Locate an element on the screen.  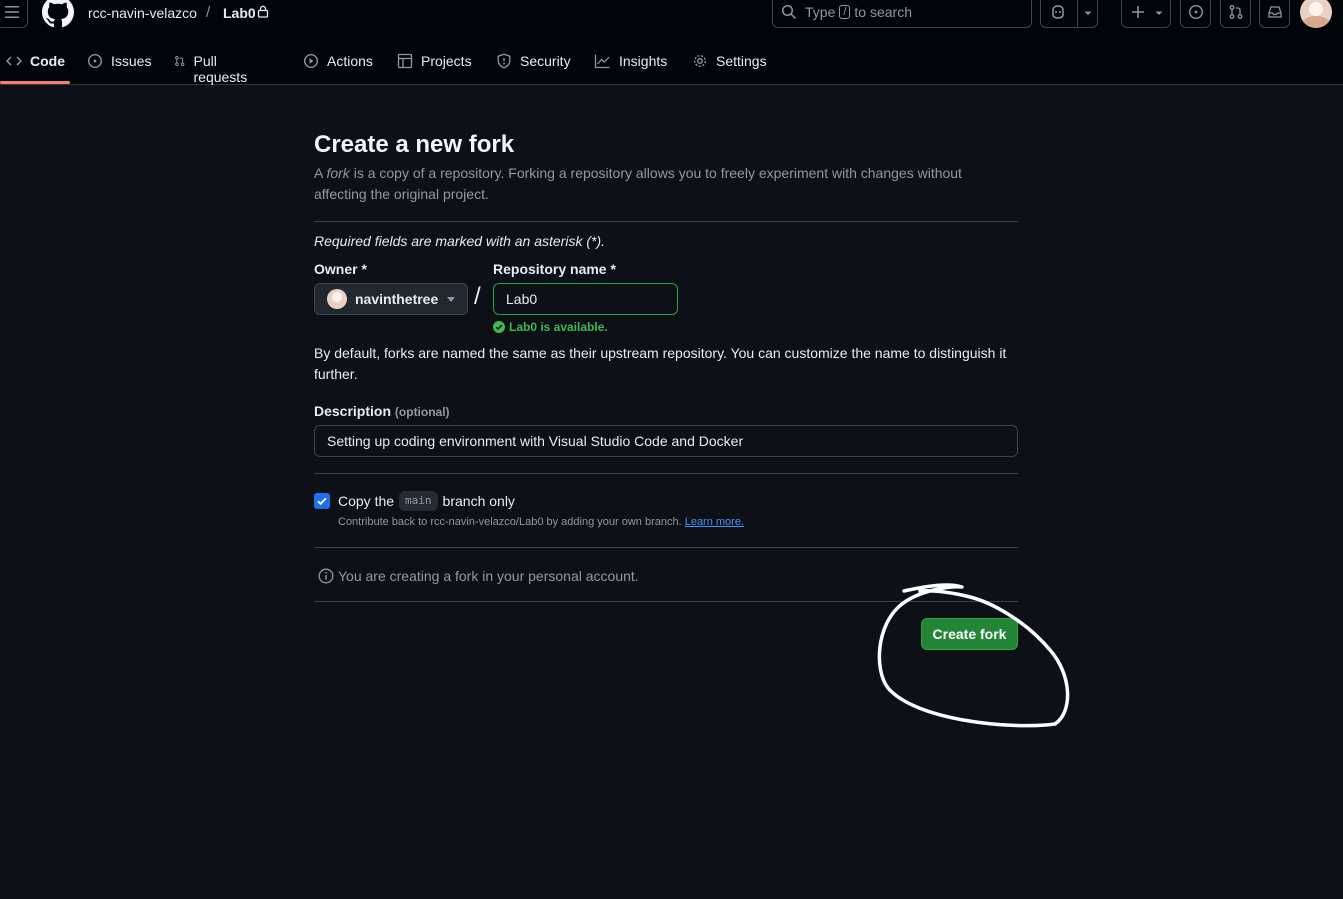
tab-security-label: Security is located at coordinates (545, 61).